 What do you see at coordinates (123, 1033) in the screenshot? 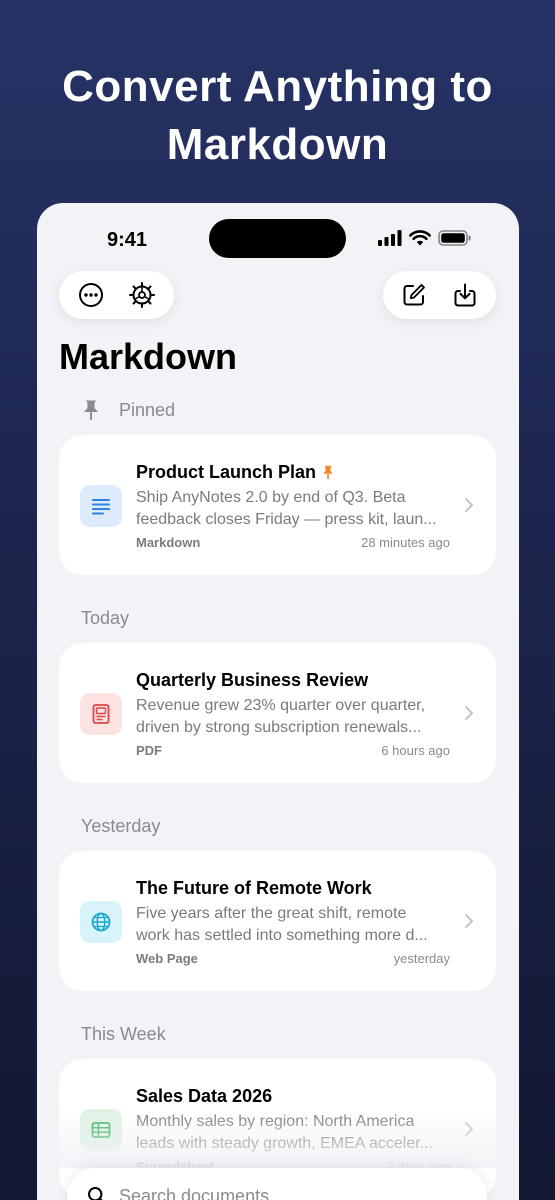
I see `section-title: This Week` at bounding box center [123, 1033].